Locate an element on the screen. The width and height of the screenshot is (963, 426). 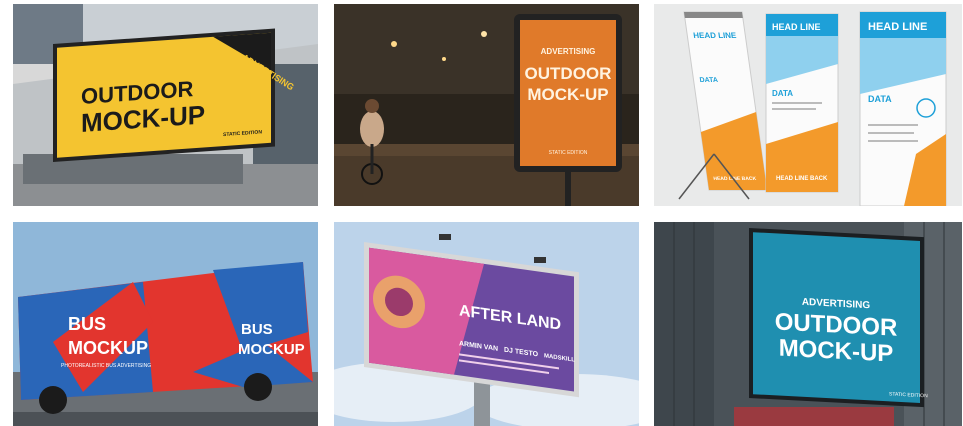
banner3-headline: HEAD LINE is located at coordinates (897, 27).